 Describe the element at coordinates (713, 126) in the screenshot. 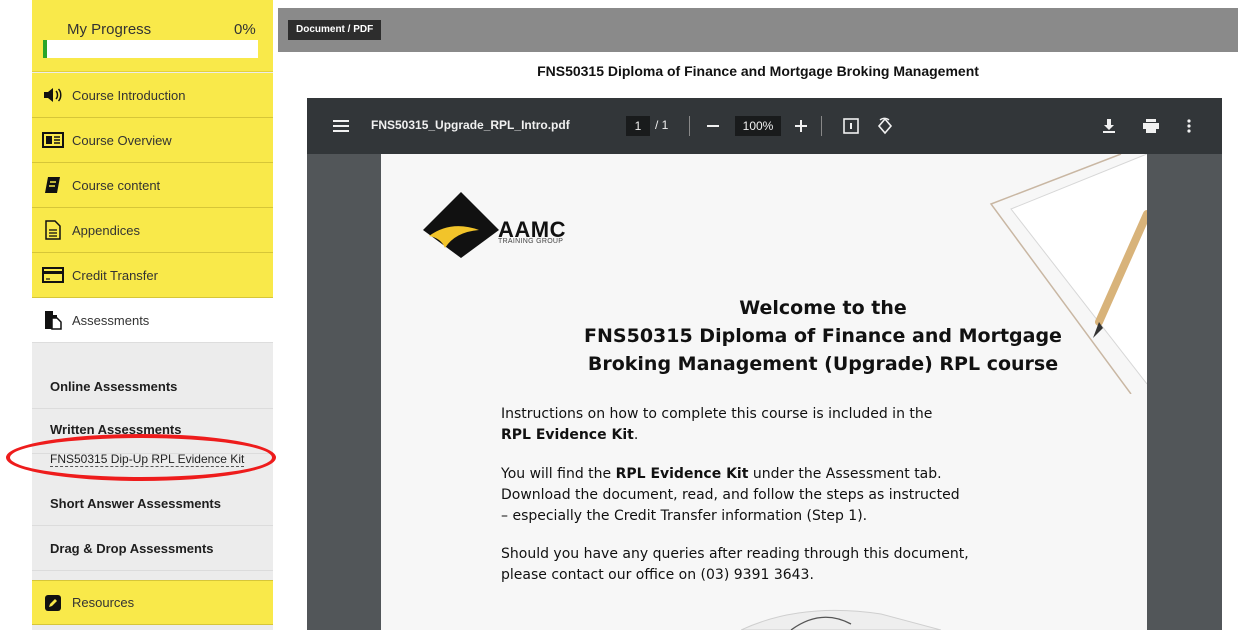

I see `zoom-out-icon` at that location.